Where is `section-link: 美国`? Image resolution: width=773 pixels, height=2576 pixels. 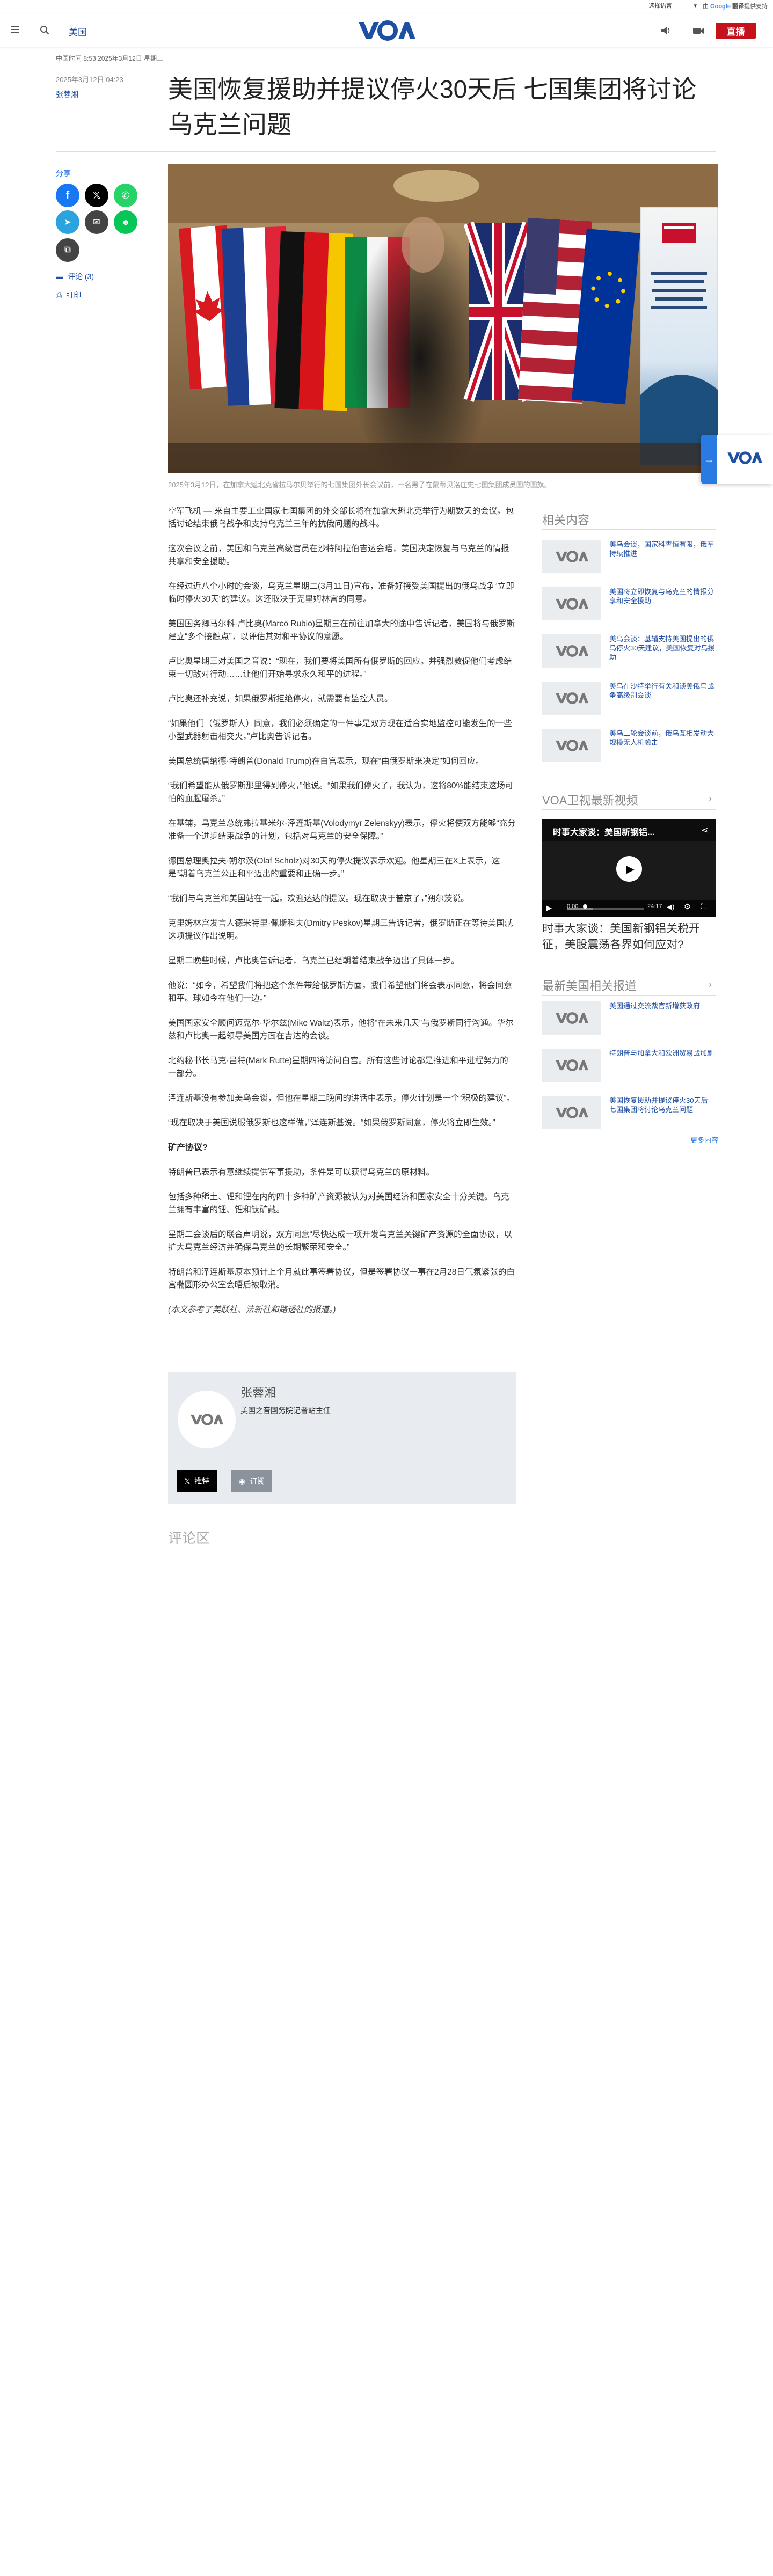
section-link: 美国 is located at coordinates (78, 31).